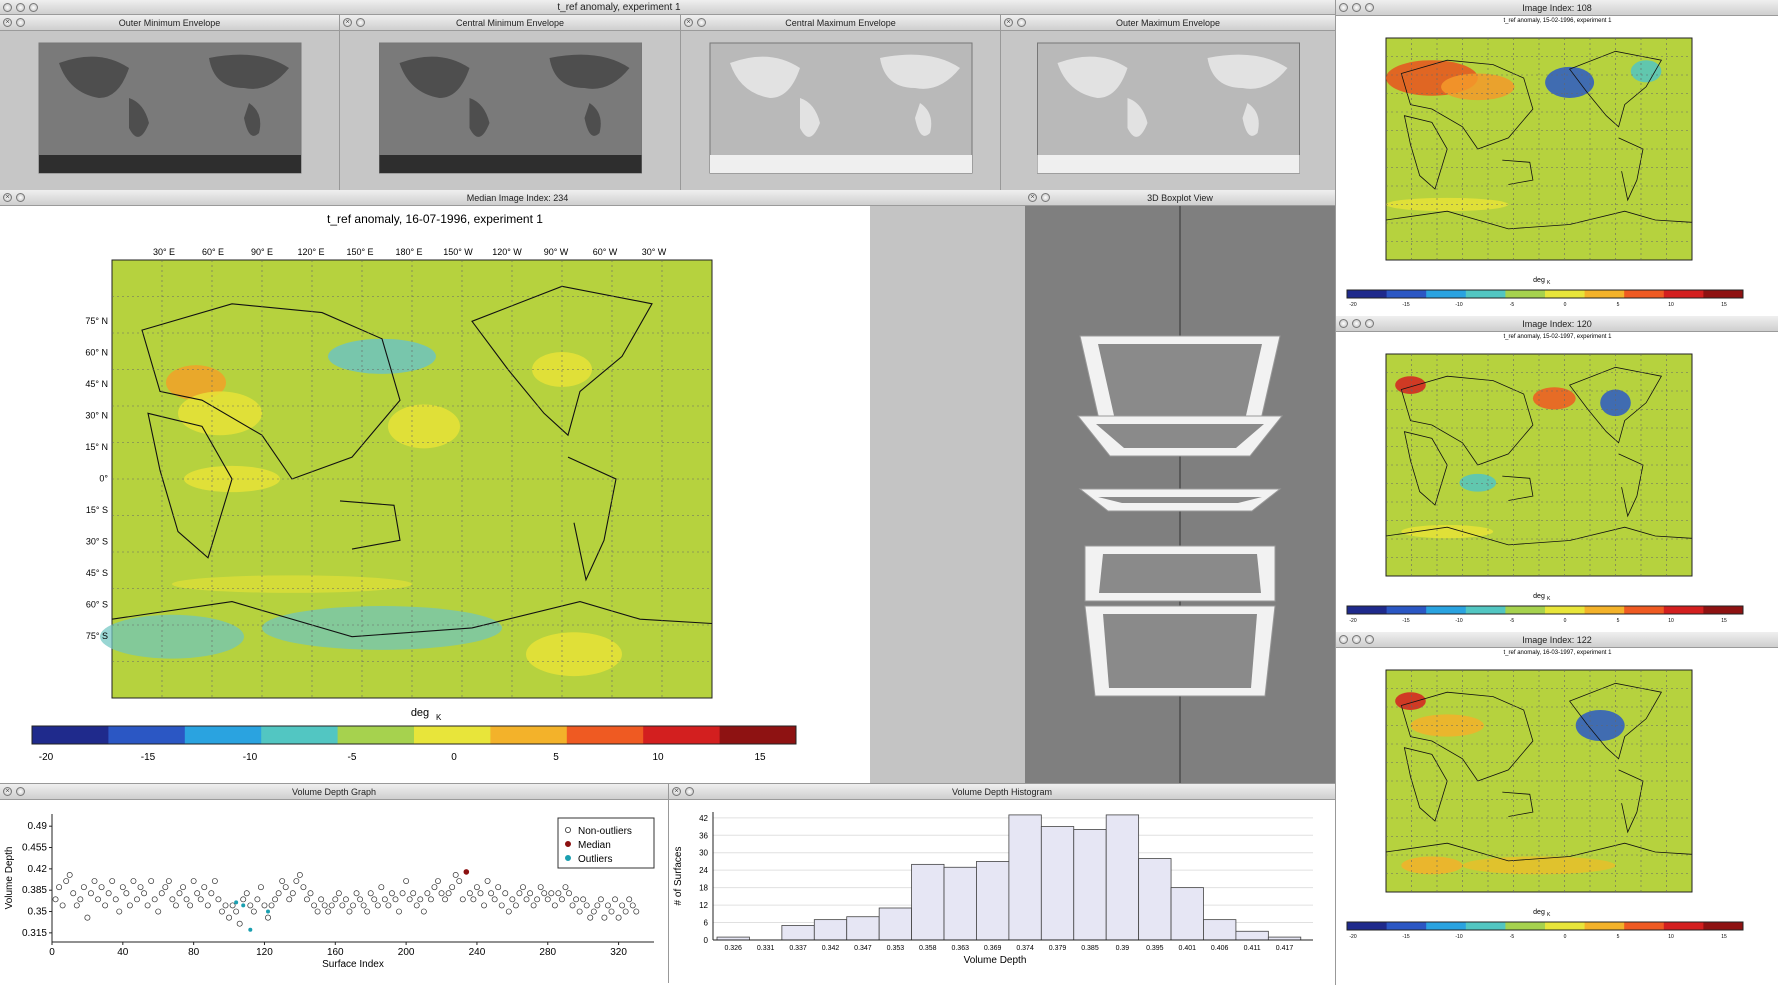 The width and height of the screenshot is (1778, 985). Describe the element at coordinates (1512, 621) in the screenshot. I see `colorbar-tick-label: -5` at that location.